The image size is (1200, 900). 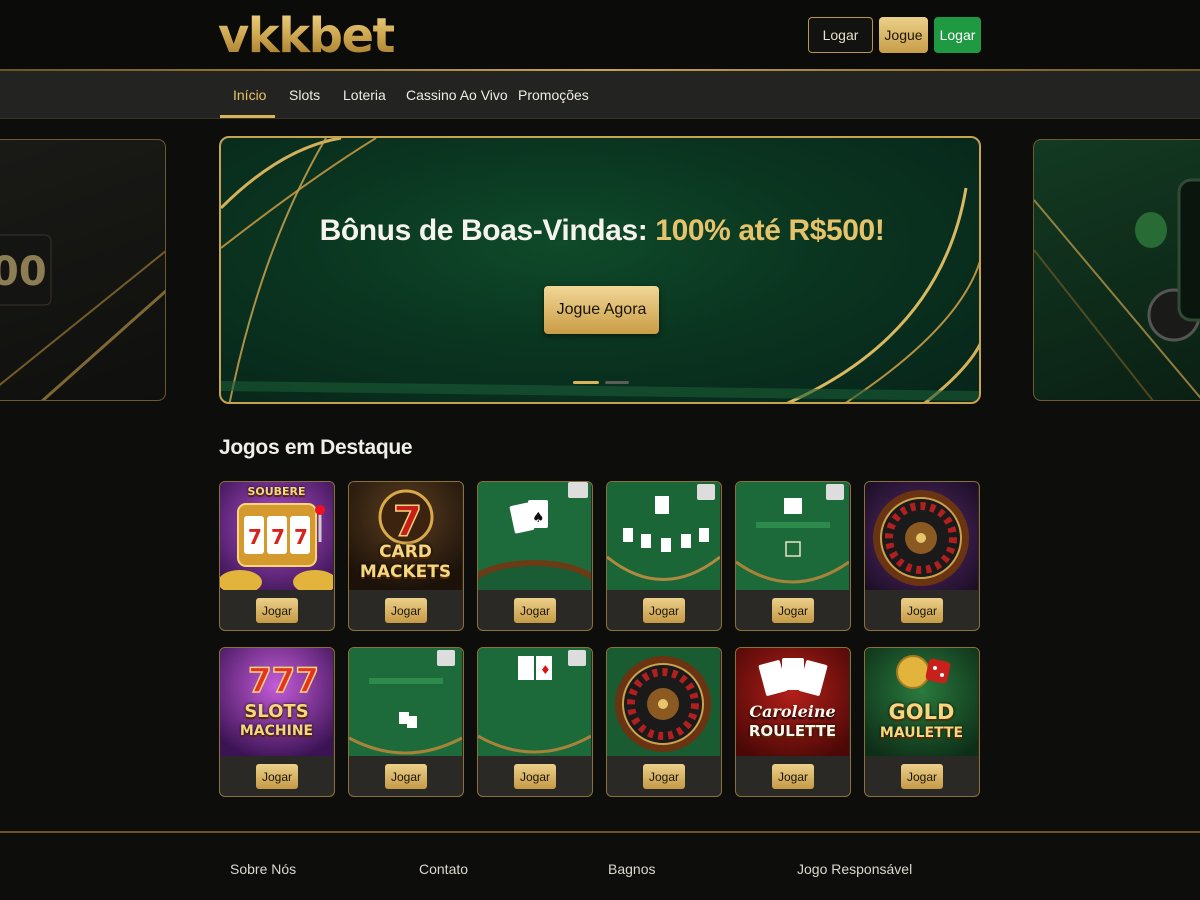 What do you see at coordinates (276, 731) in the screenshot?
I see `game-title: MACHINE` at bounding box center [276, 731].